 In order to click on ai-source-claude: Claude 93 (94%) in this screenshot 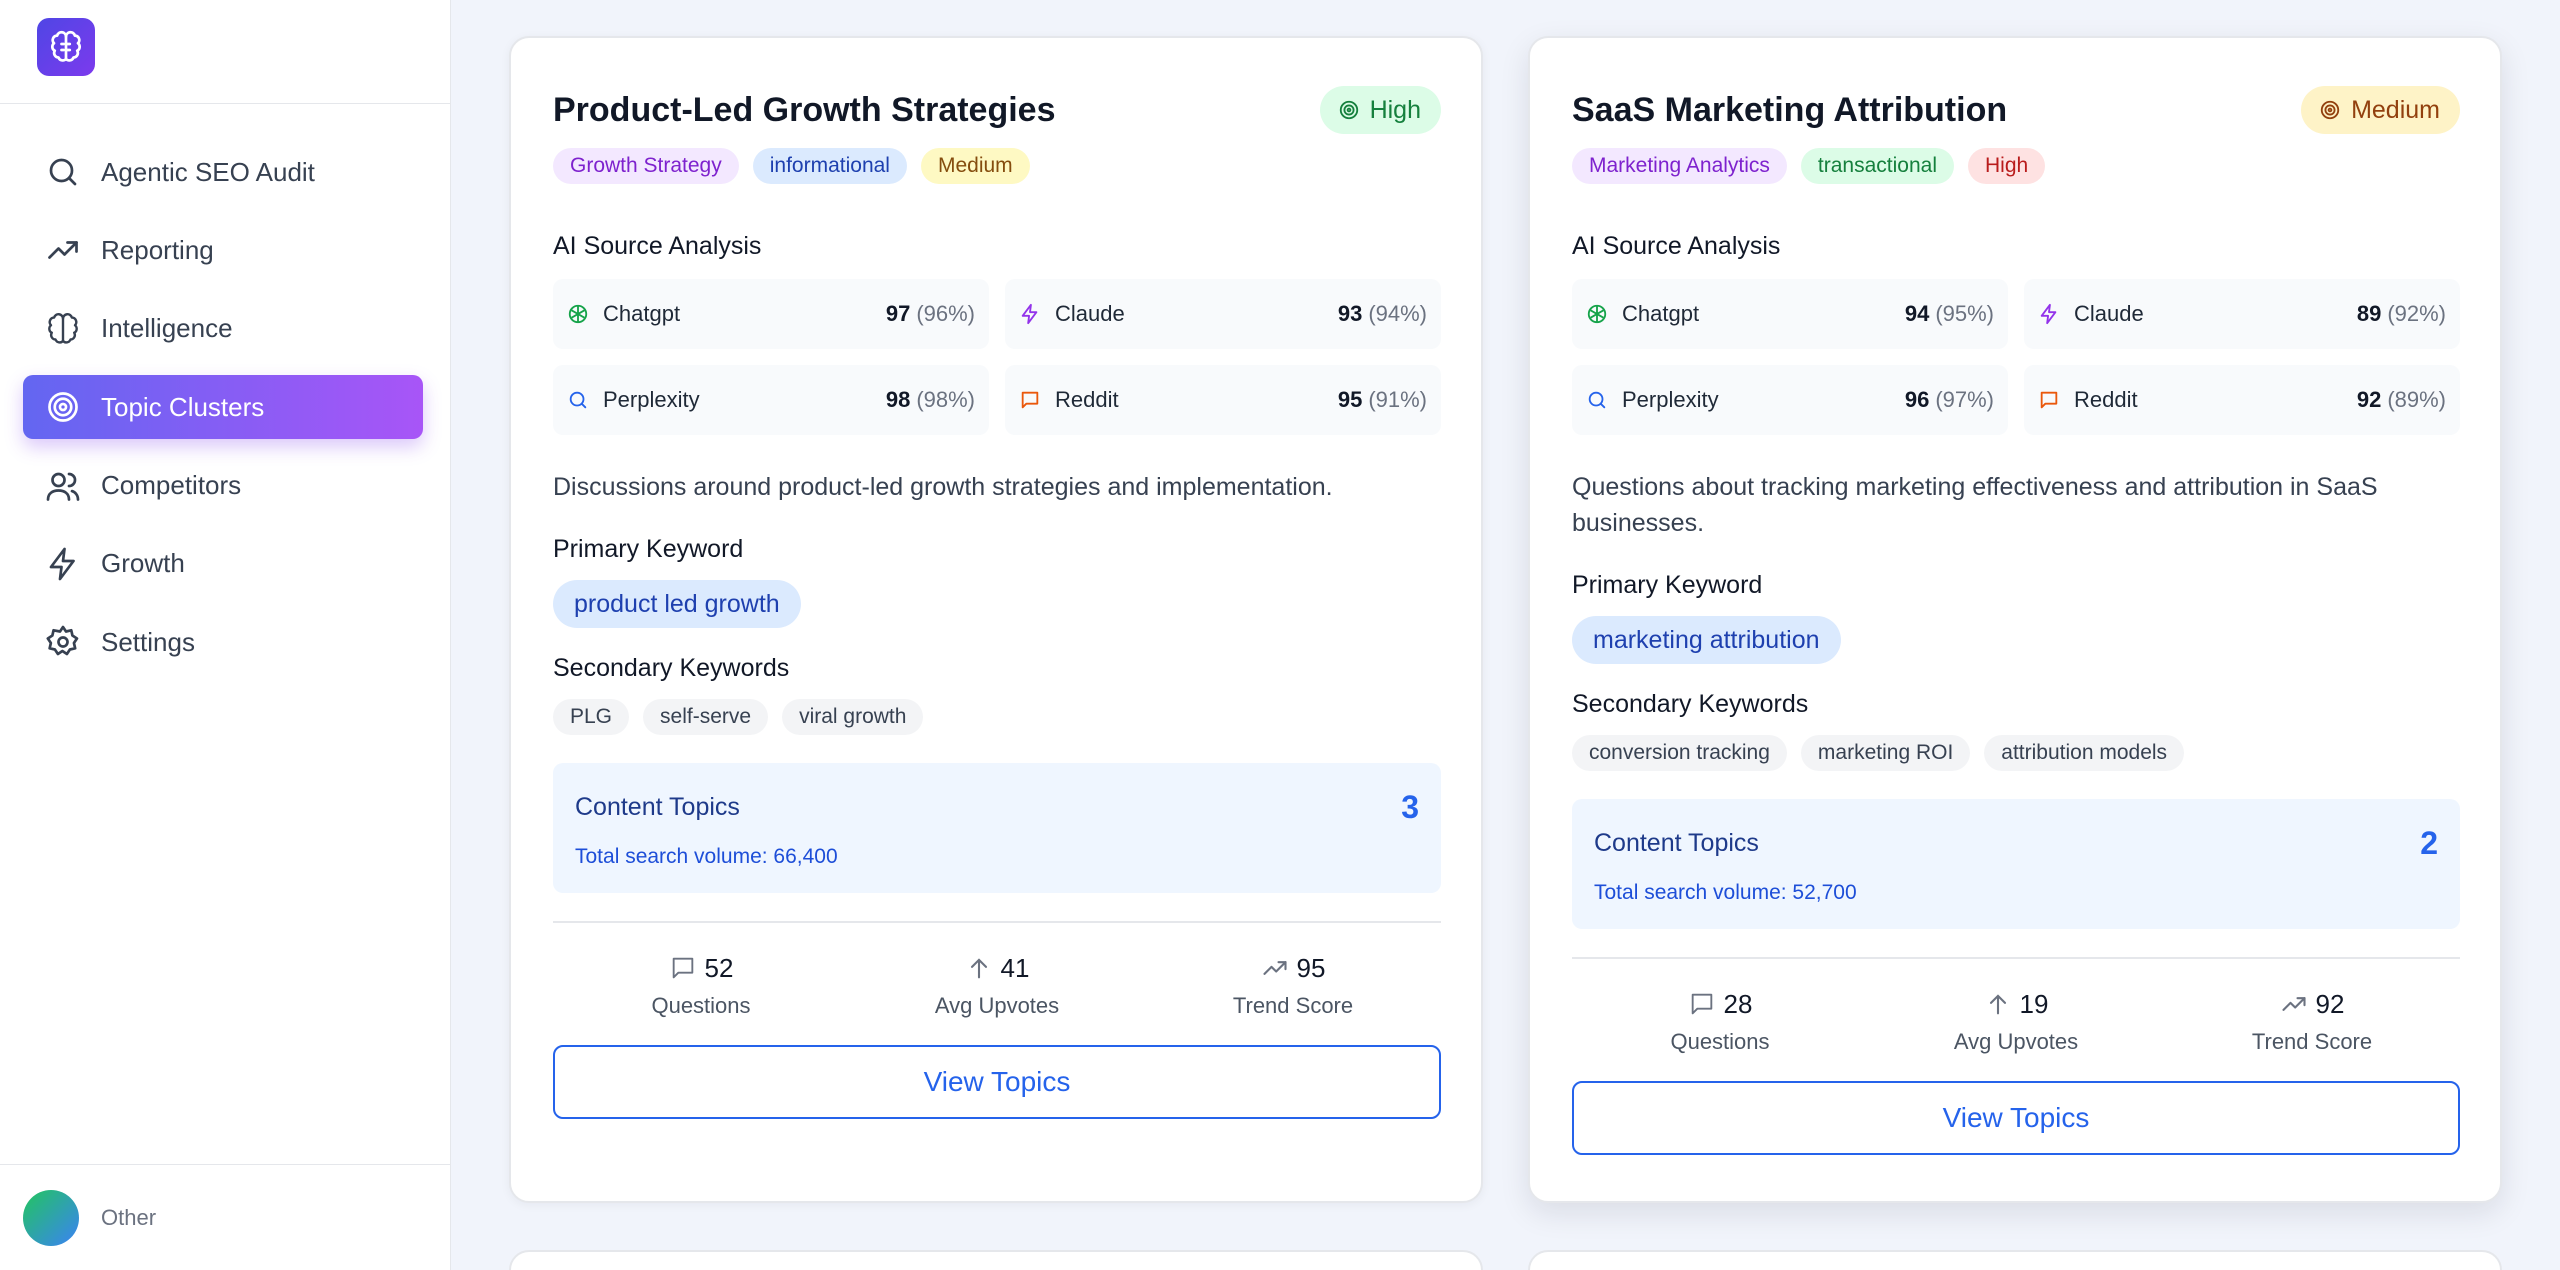, I will do `click(1223, 314)`.